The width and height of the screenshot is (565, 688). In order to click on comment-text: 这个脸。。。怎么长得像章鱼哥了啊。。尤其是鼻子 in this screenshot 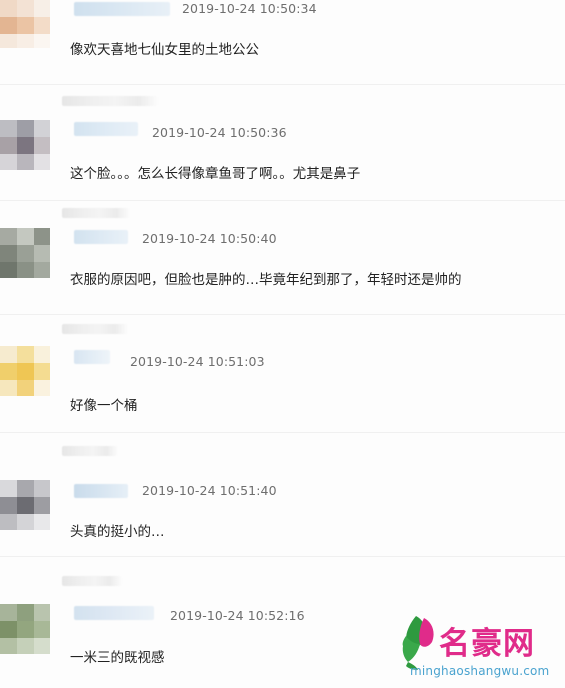, I will do `click(215, 174)`.